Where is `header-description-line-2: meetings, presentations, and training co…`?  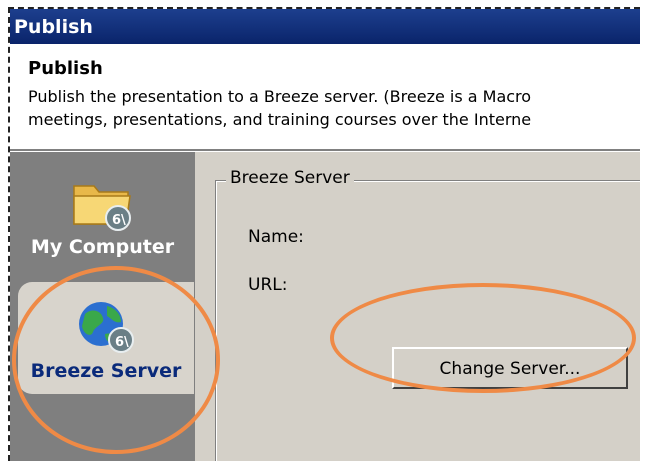
header-description-line-2: meetings, presentations, and training co… is located at coordinates (280, 119).